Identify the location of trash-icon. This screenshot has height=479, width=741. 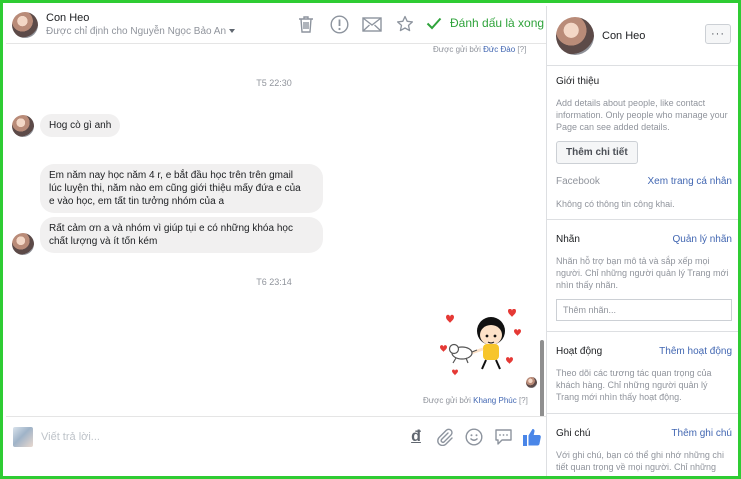
(306, 24).